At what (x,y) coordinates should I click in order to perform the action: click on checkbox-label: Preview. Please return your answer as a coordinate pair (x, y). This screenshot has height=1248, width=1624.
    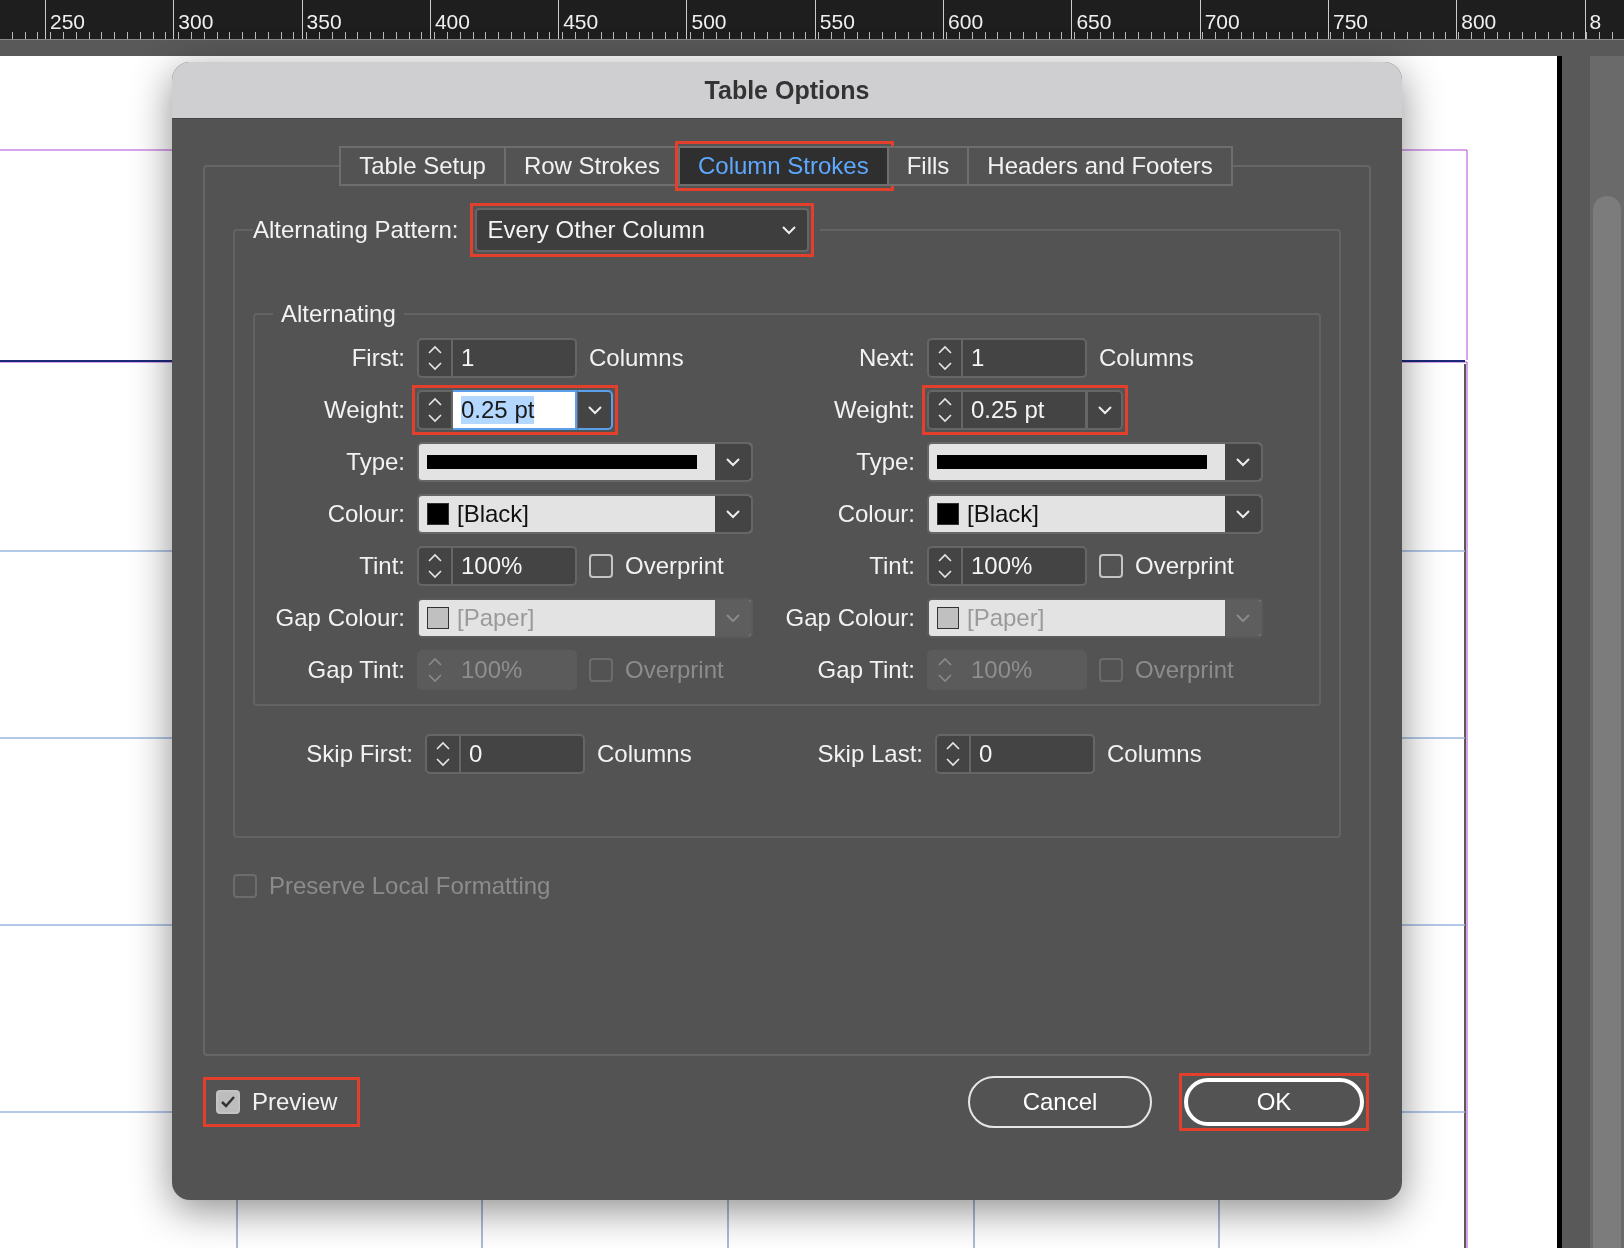
    Looking at the image, I should click on (295, 1102).